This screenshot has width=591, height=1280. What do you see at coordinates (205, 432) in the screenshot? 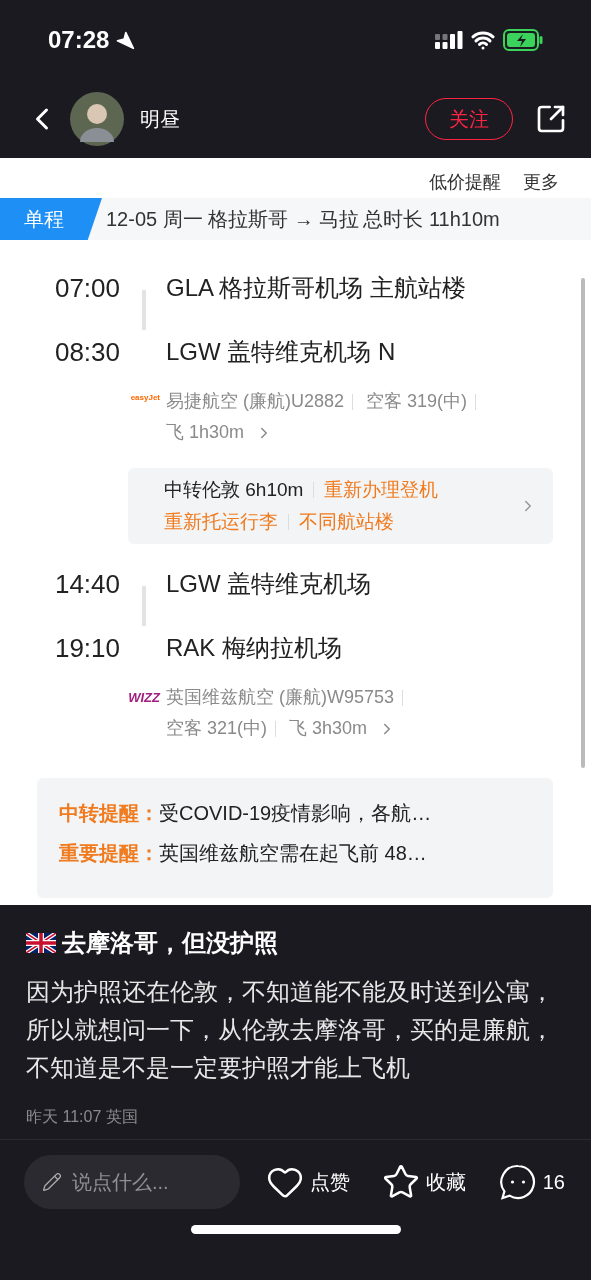
I see `flight-detail: 飞 1h30m` at bounding box center [205, 432].